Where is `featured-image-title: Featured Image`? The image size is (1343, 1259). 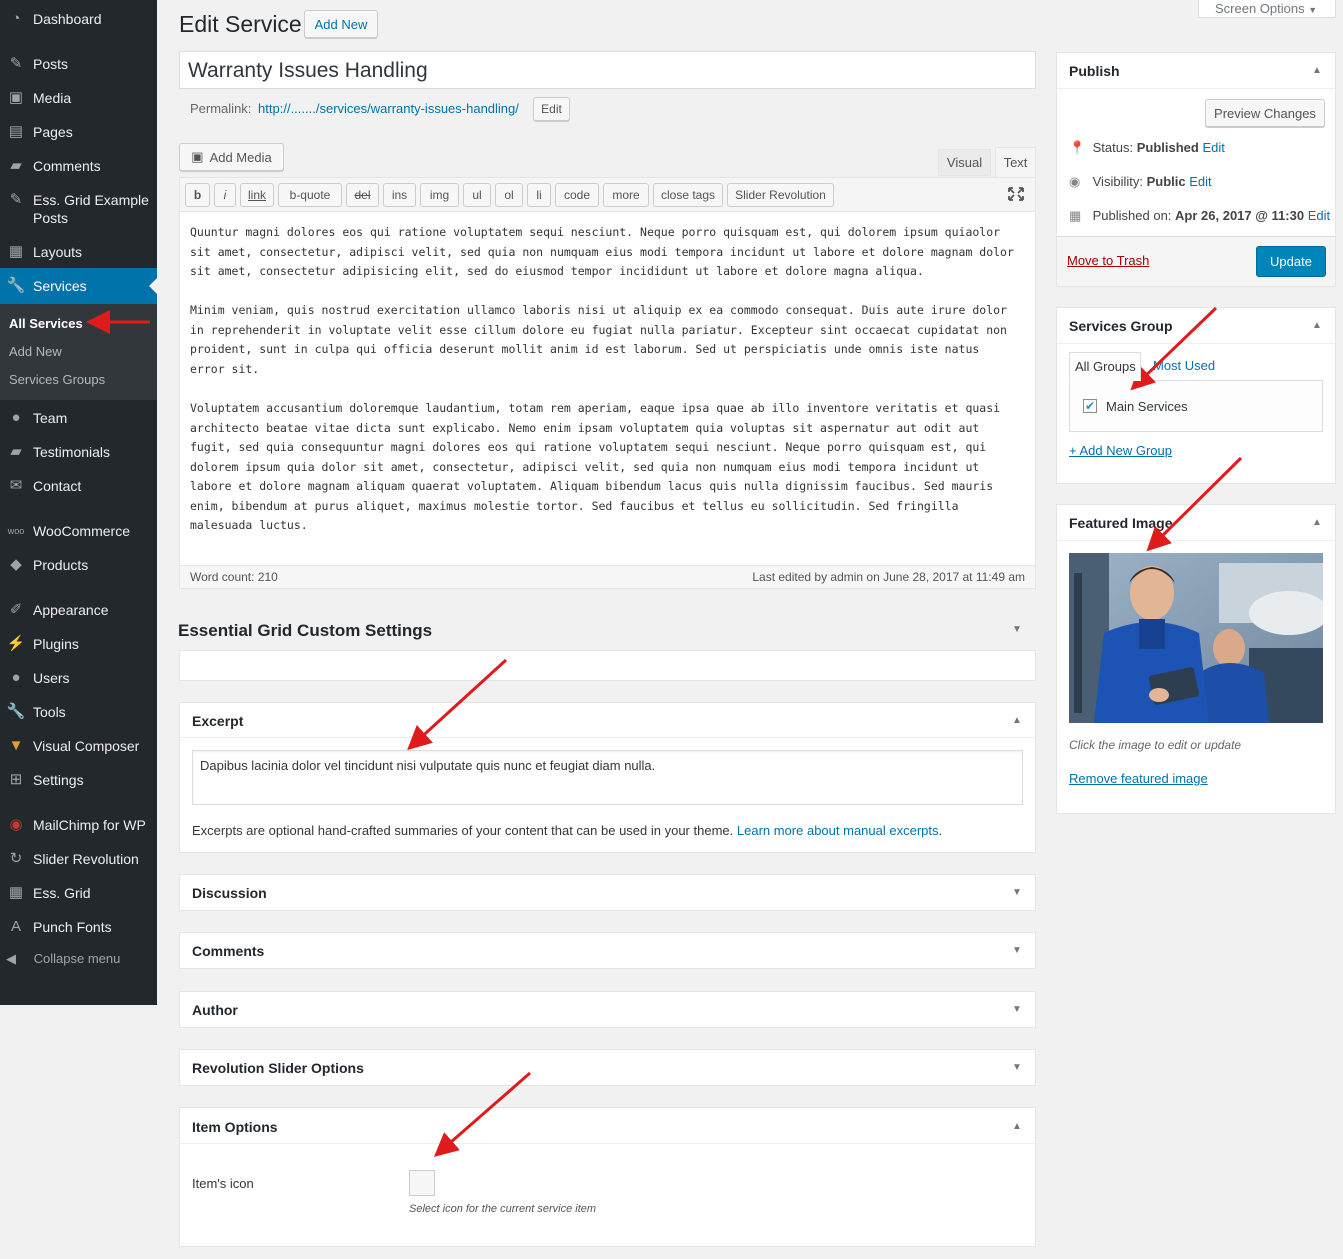
featured-image-title: Featured Image is located at coordinates (1120, 523).